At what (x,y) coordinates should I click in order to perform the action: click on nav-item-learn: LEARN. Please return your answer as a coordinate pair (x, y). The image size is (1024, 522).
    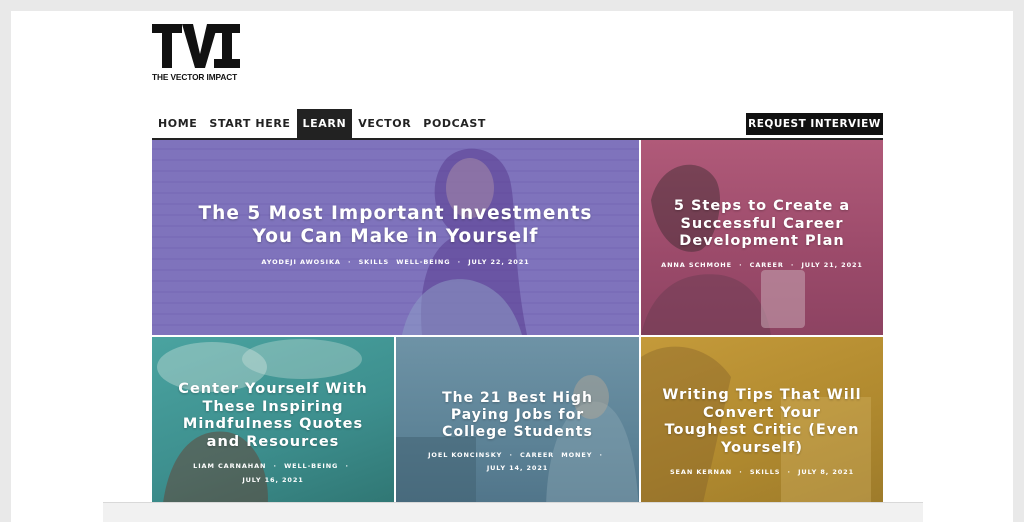
    Looking at the image, I should click on (324, 123).